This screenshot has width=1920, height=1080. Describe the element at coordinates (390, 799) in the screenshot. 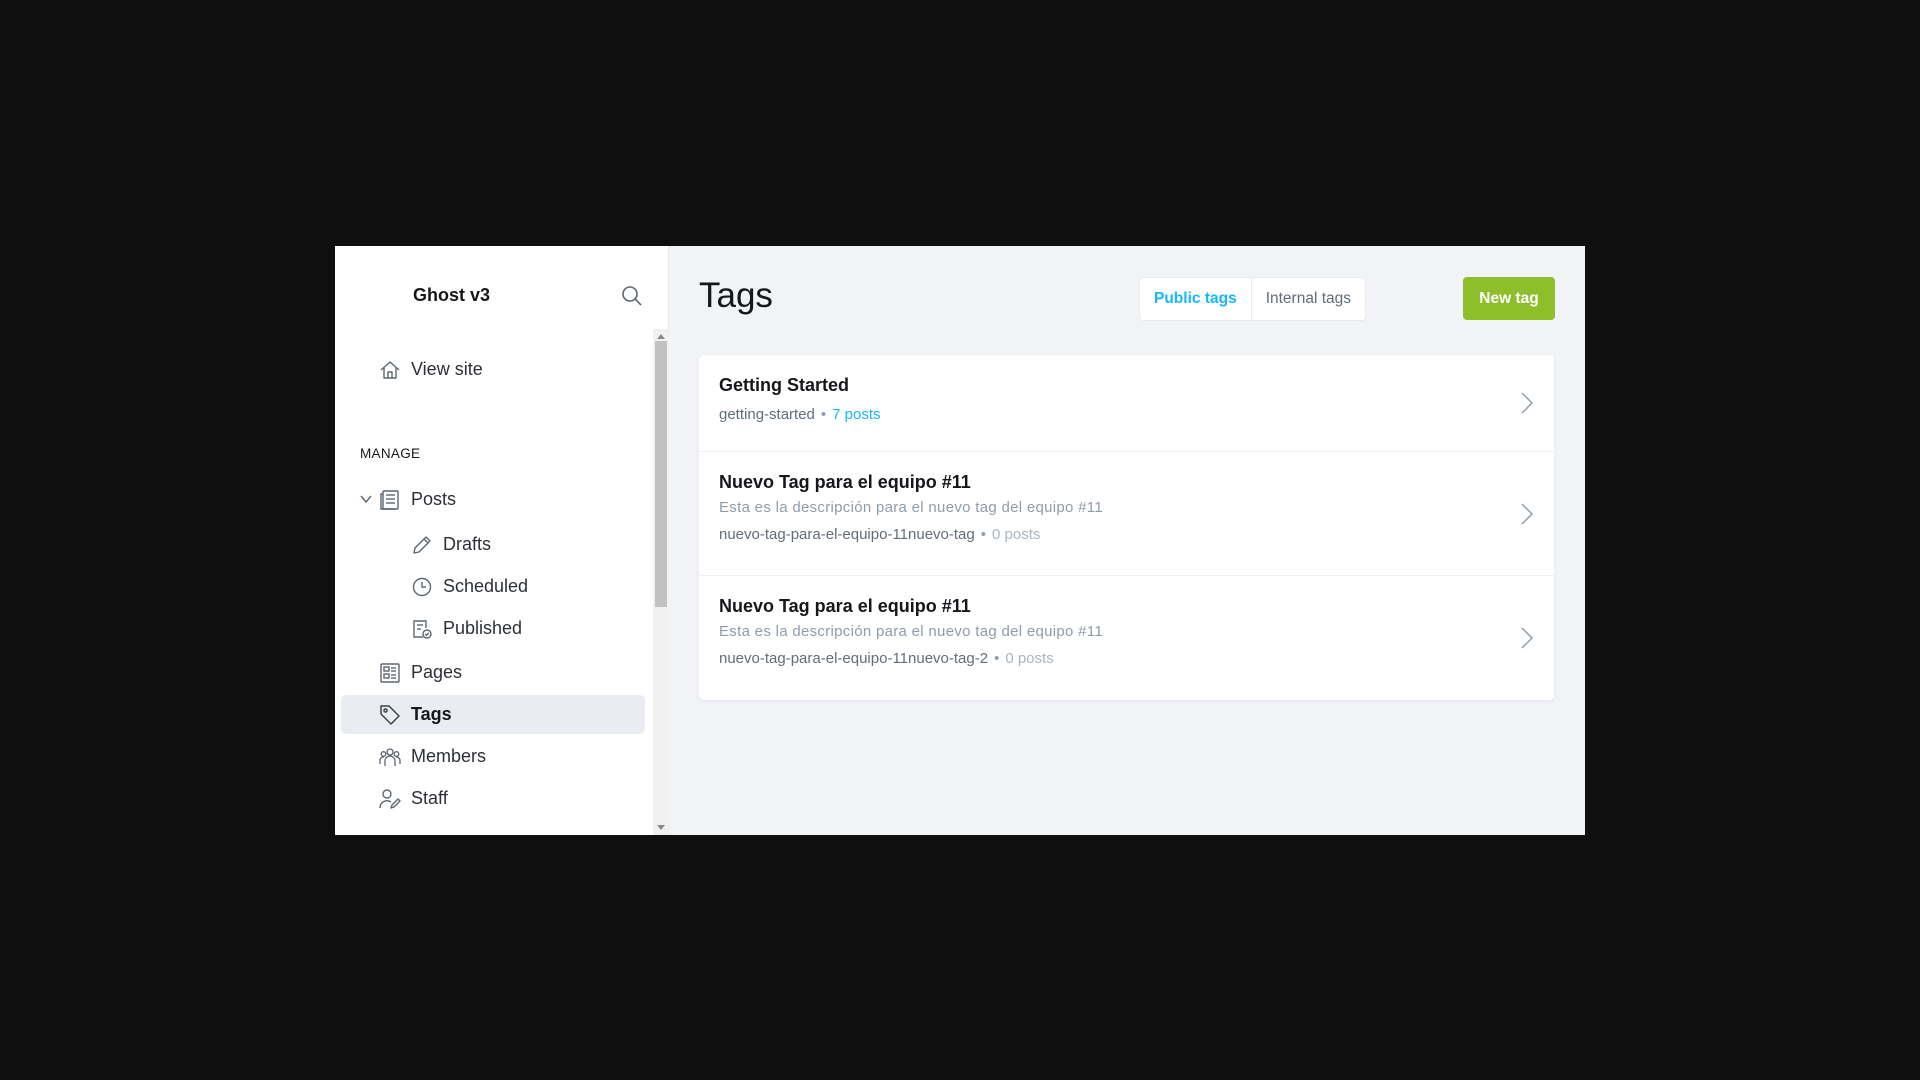

I see `staff-icon` at that location.